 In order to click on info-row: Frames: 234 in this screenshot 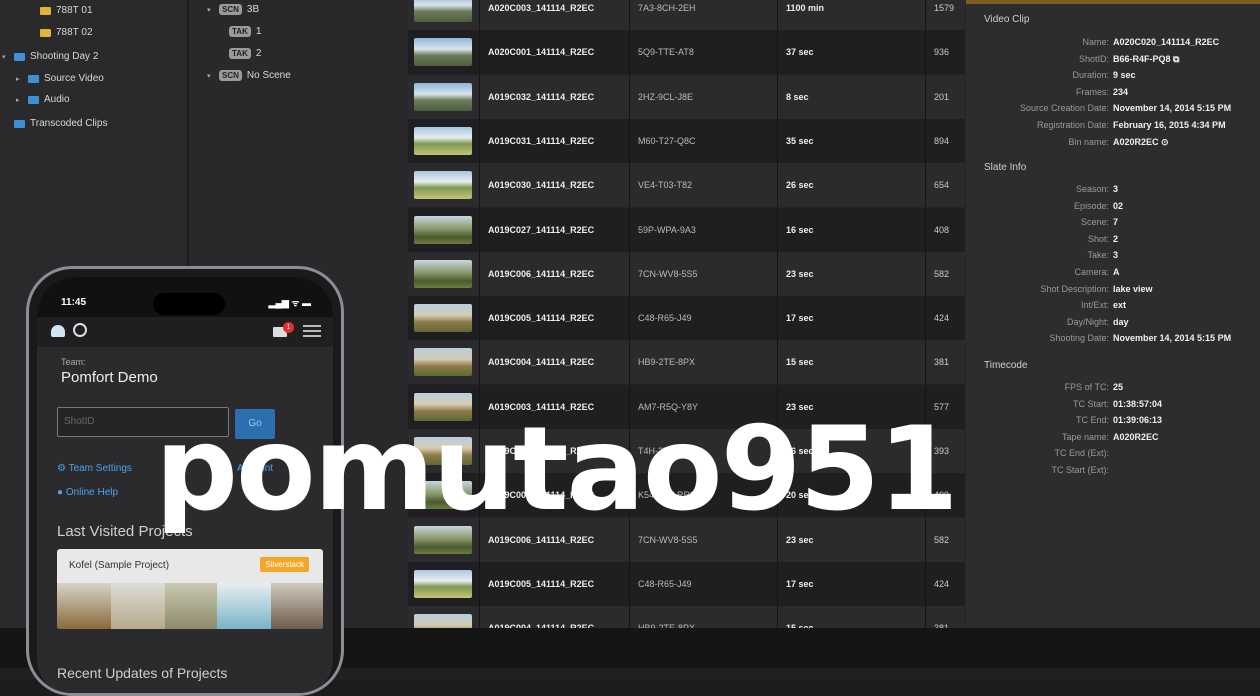, I will do `click(1113, 92)`.